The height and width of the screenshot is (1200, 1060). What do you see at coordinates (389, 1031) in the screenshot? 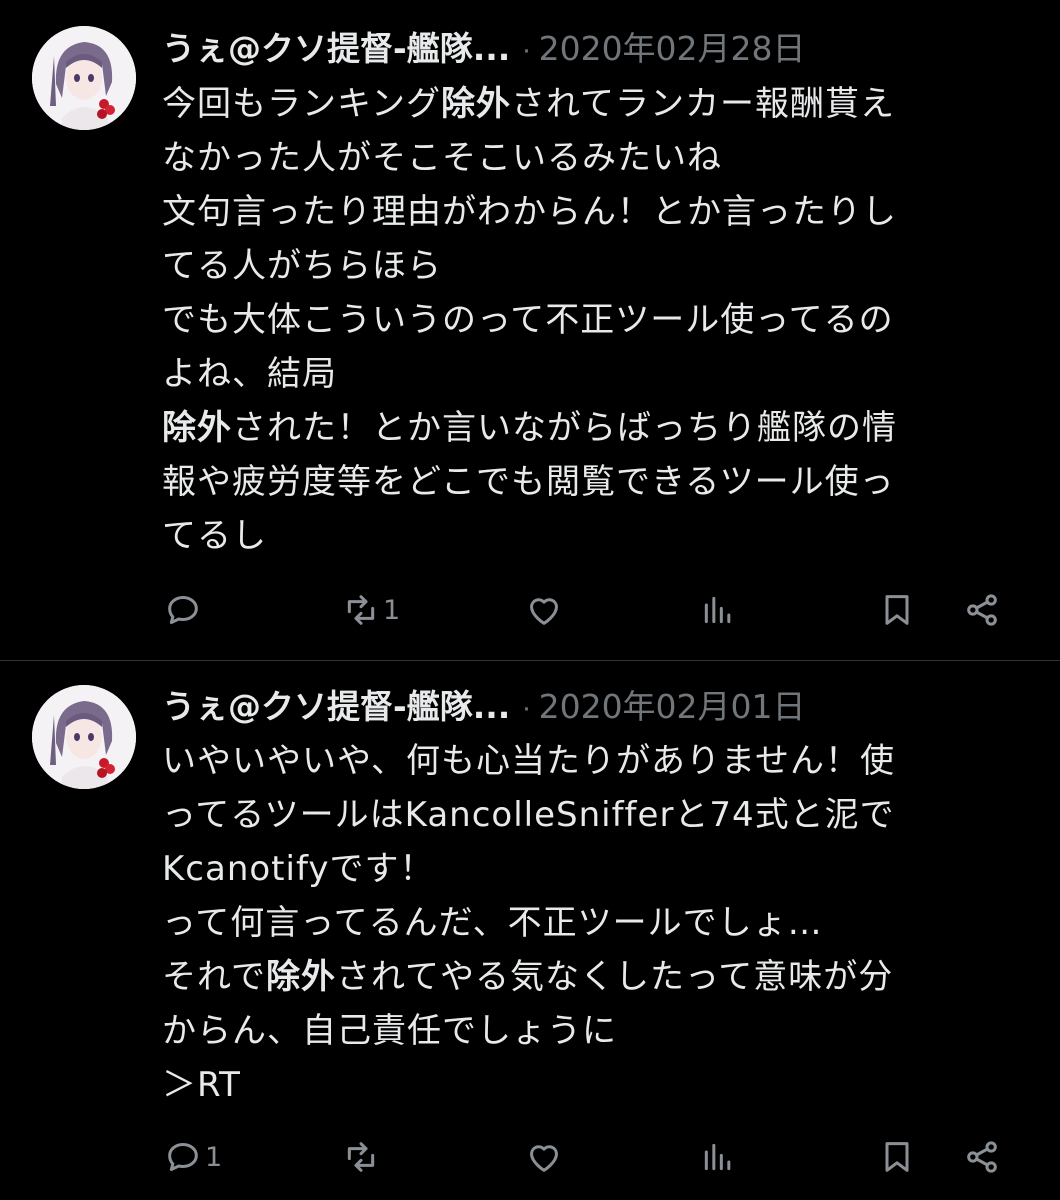
I see `text-segment: からん、自己責任でしょうに` at bounding box center [389, 1031].